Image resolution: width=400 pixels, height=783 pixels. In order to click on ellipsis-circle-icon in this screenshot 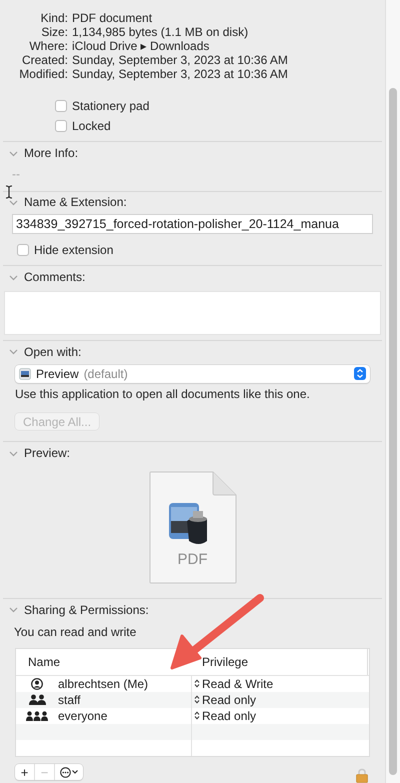, I will do `click(65, 772)`.